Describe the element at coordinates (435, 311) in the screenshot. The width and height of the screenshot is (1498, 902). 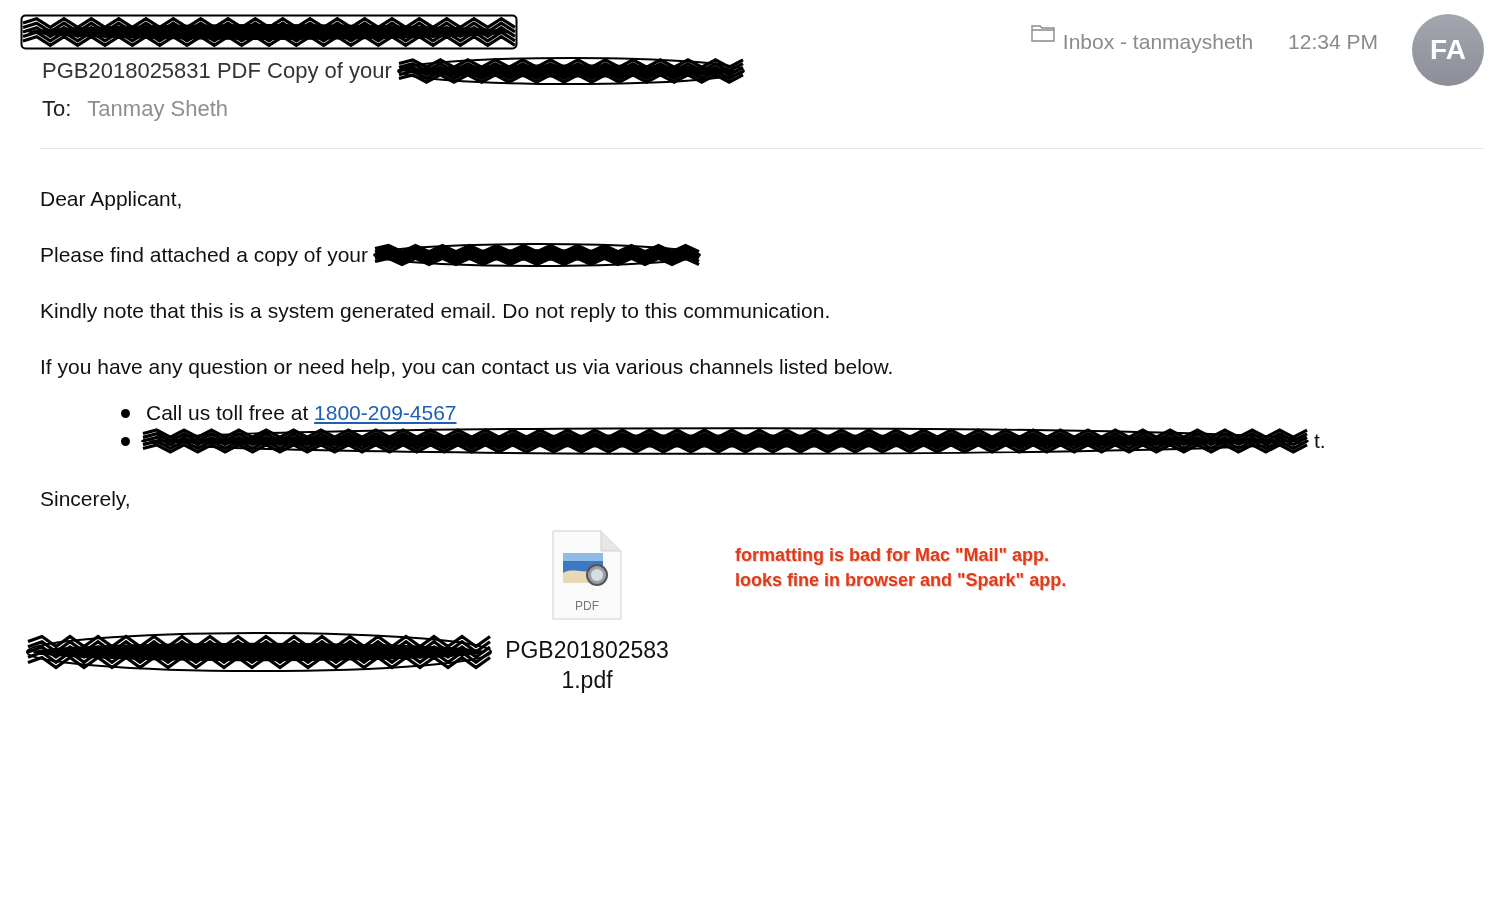
I see `body-paragraph: Kindly note that this is a system generated email. Do not reply to this communication.` at that location.